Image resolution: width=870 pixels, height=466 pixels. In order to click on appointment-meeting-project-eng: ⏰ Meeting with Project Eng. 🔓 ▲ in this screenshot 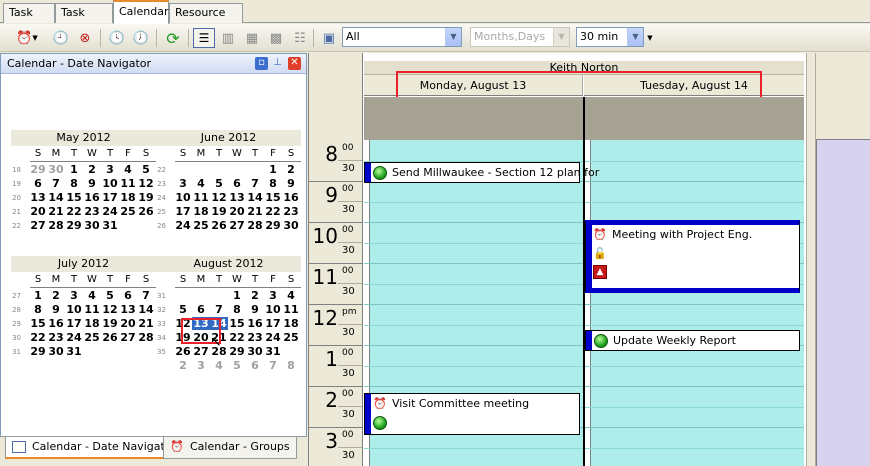, I will do `click(692, 256)`.